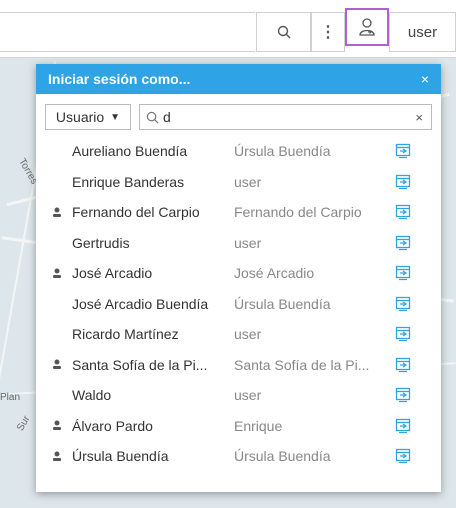 This screenshot has height=508, width=456. I want to click on list-item: Úrsula Buendía Úrsula Buendía, so click(238, 456).